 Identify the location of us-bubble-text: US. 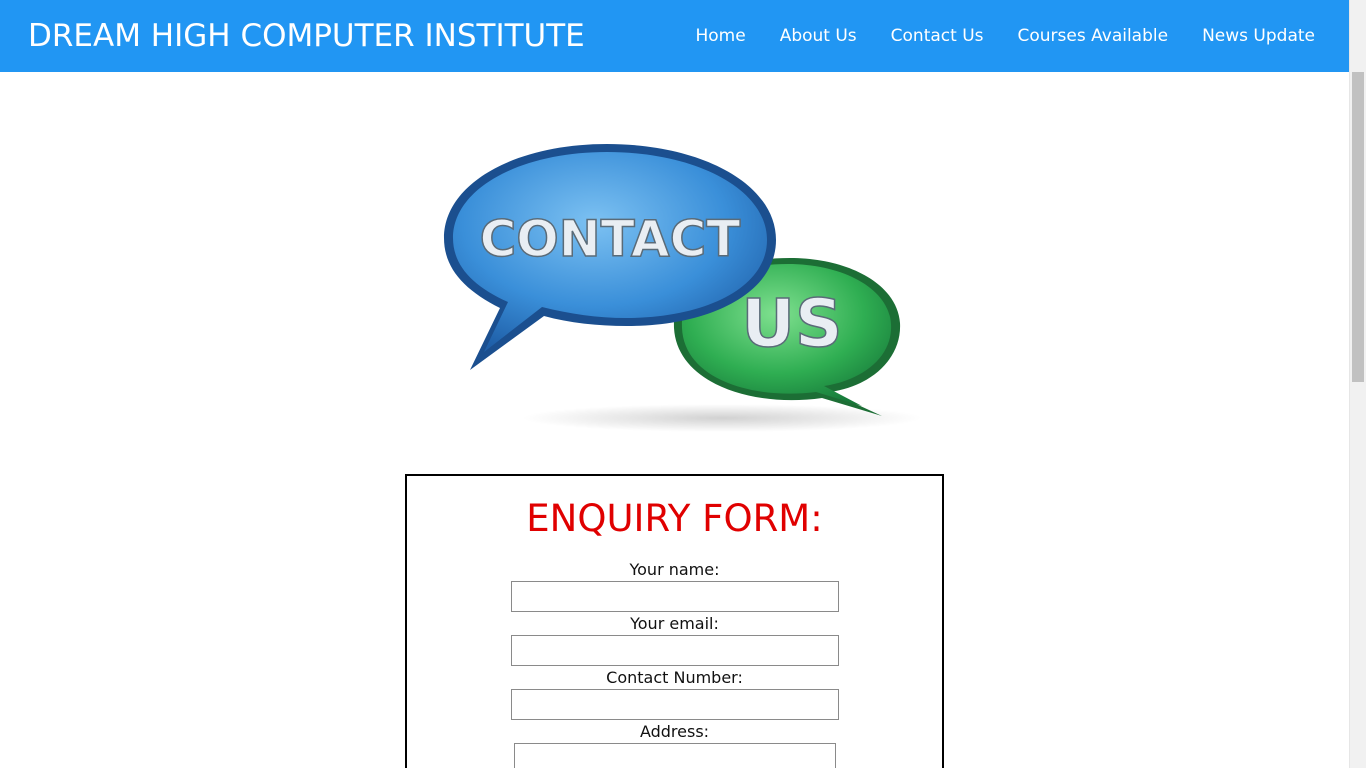
(791, 323).